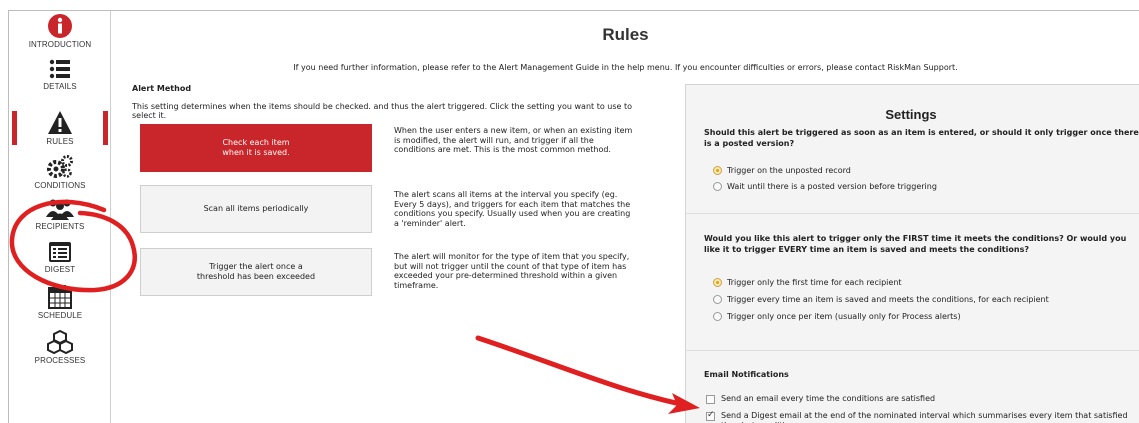 The height and width of the screenshot is (423, 1139). What do you see at coordinates (60, 209) in the screenshot?
I see `people-icon` at bounding box center [60, 209].